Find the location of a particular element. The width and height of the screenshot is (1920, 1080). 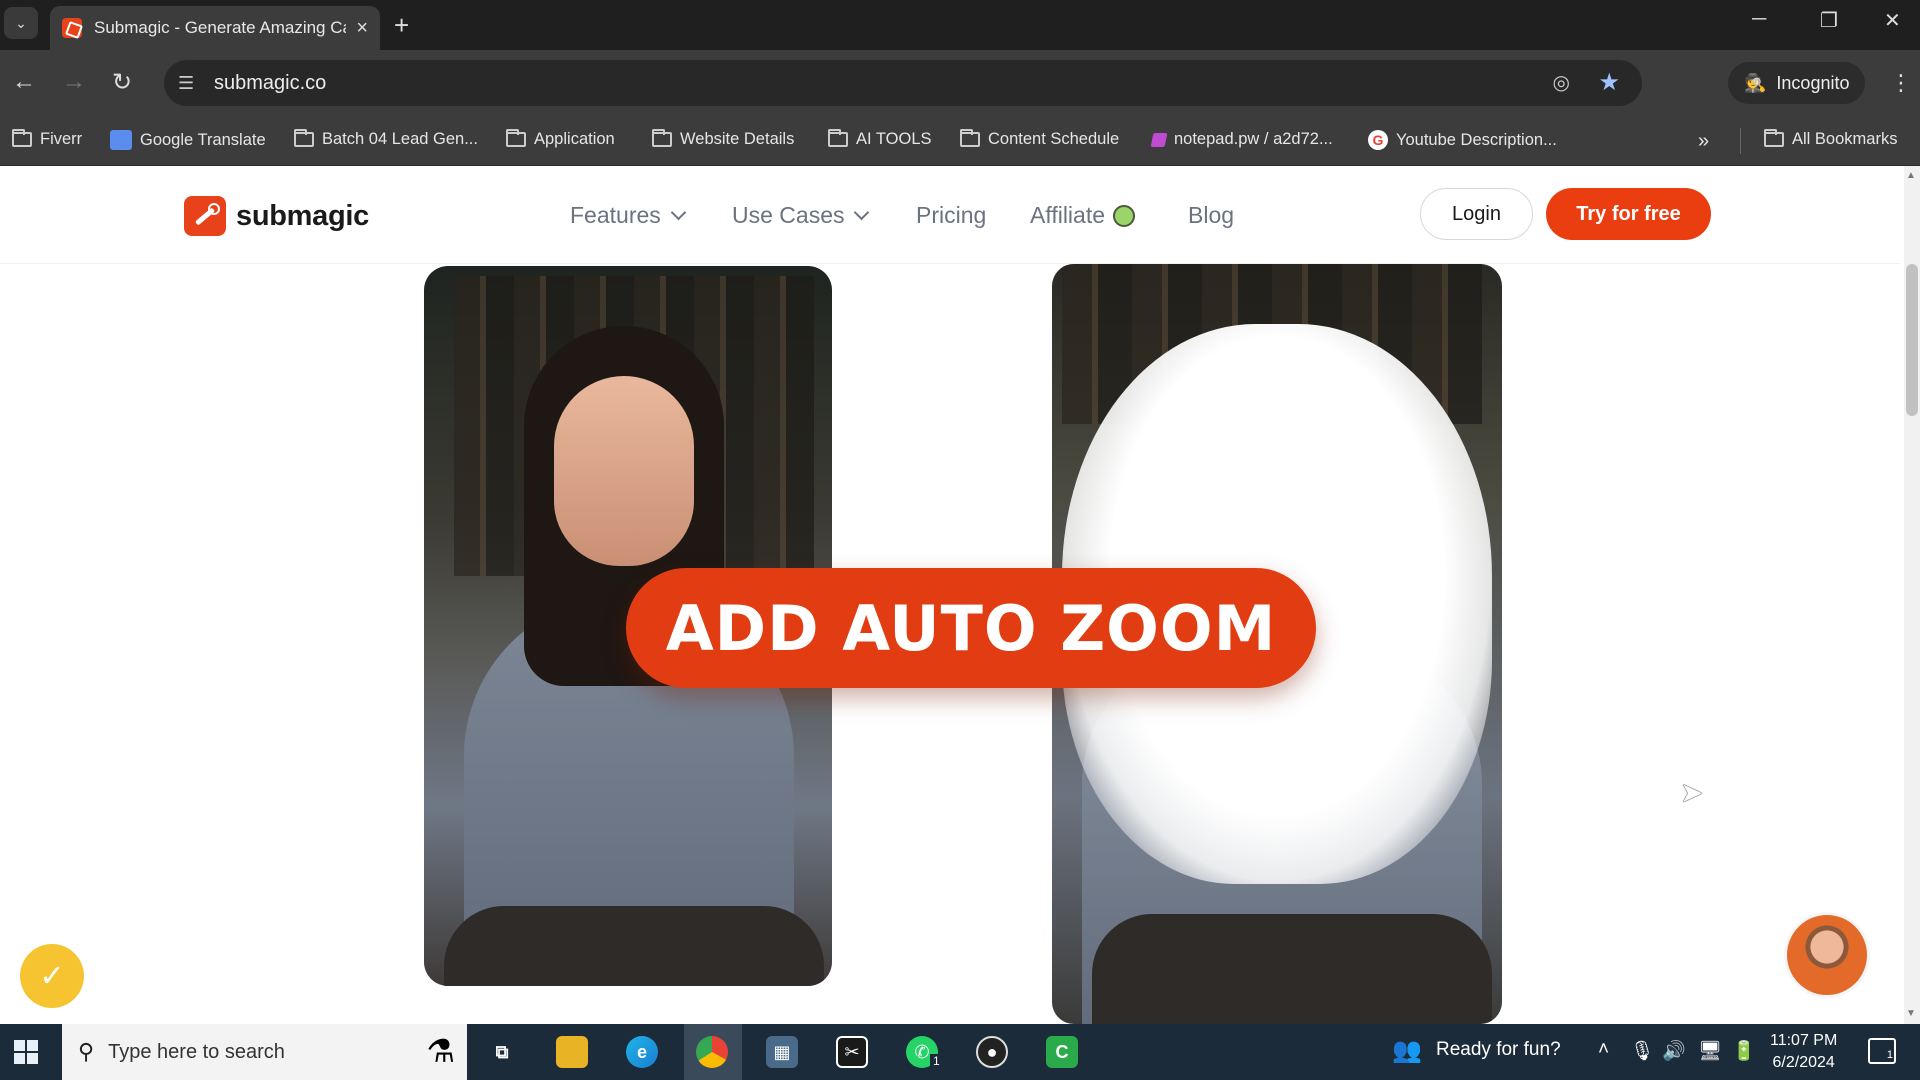

chevron-down-icon is located at coordinates (678, 212).